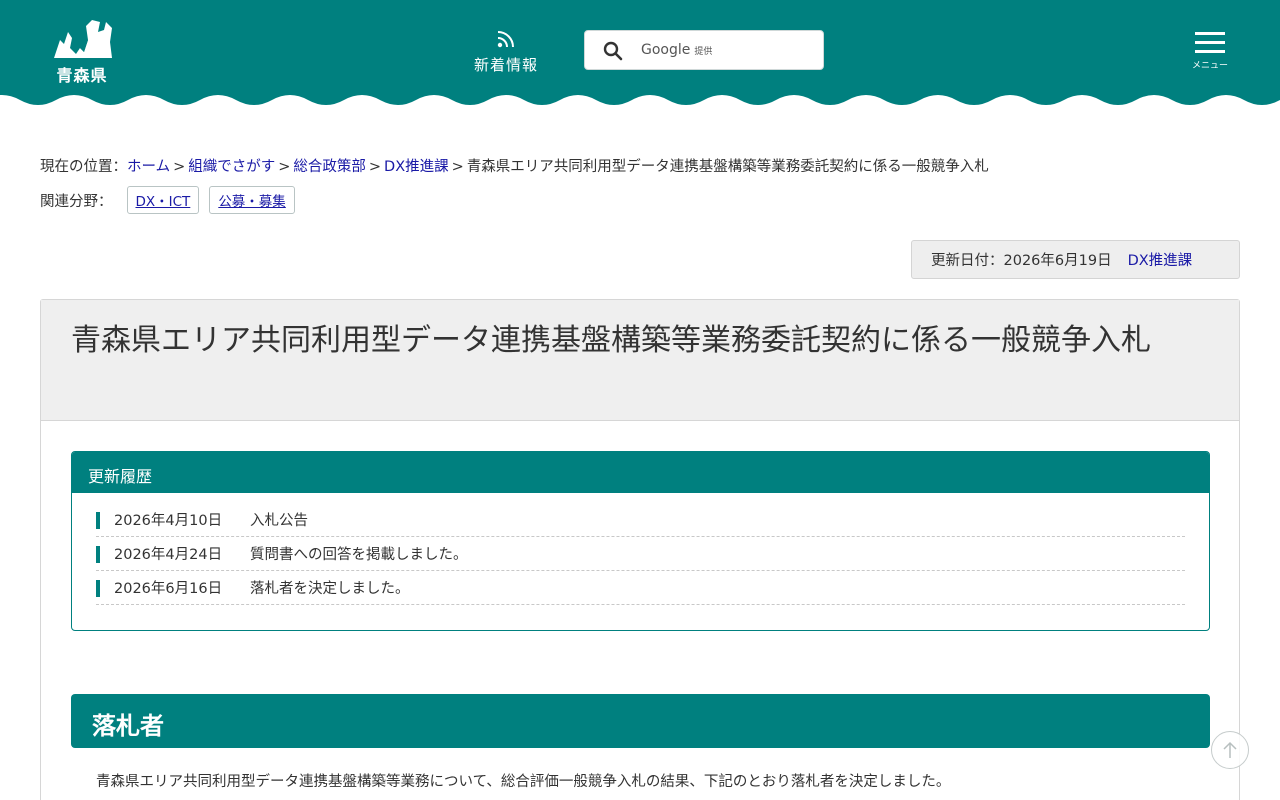 This screenshot has width=1280, height=800. I want to click on breadcrumb-prefix: 現在の位置：, so click(83, 167).